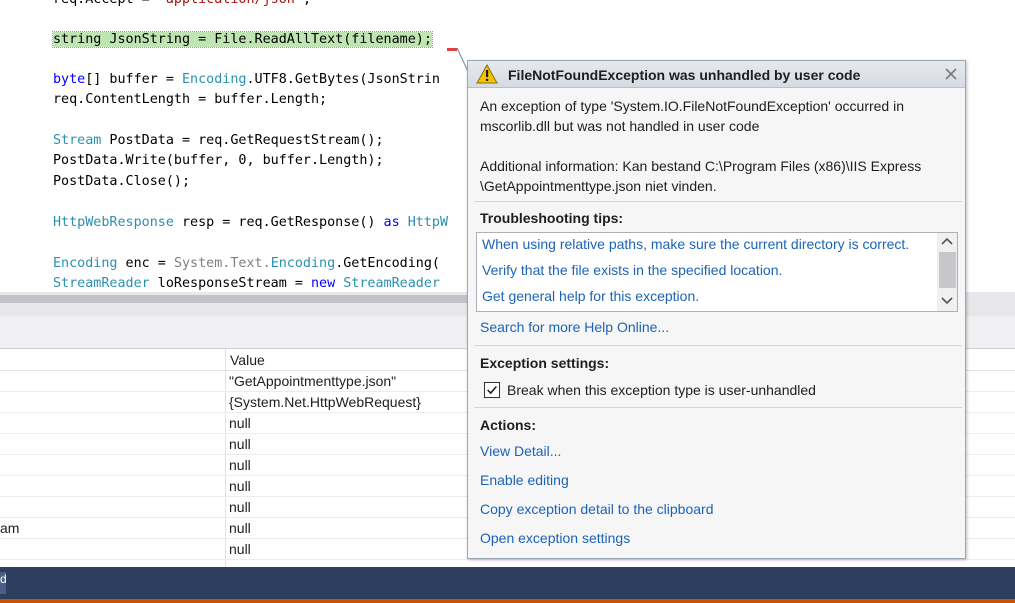  Describe the element at coordinates (507, 601) in the screenshot. I see `status-bar` at that location.